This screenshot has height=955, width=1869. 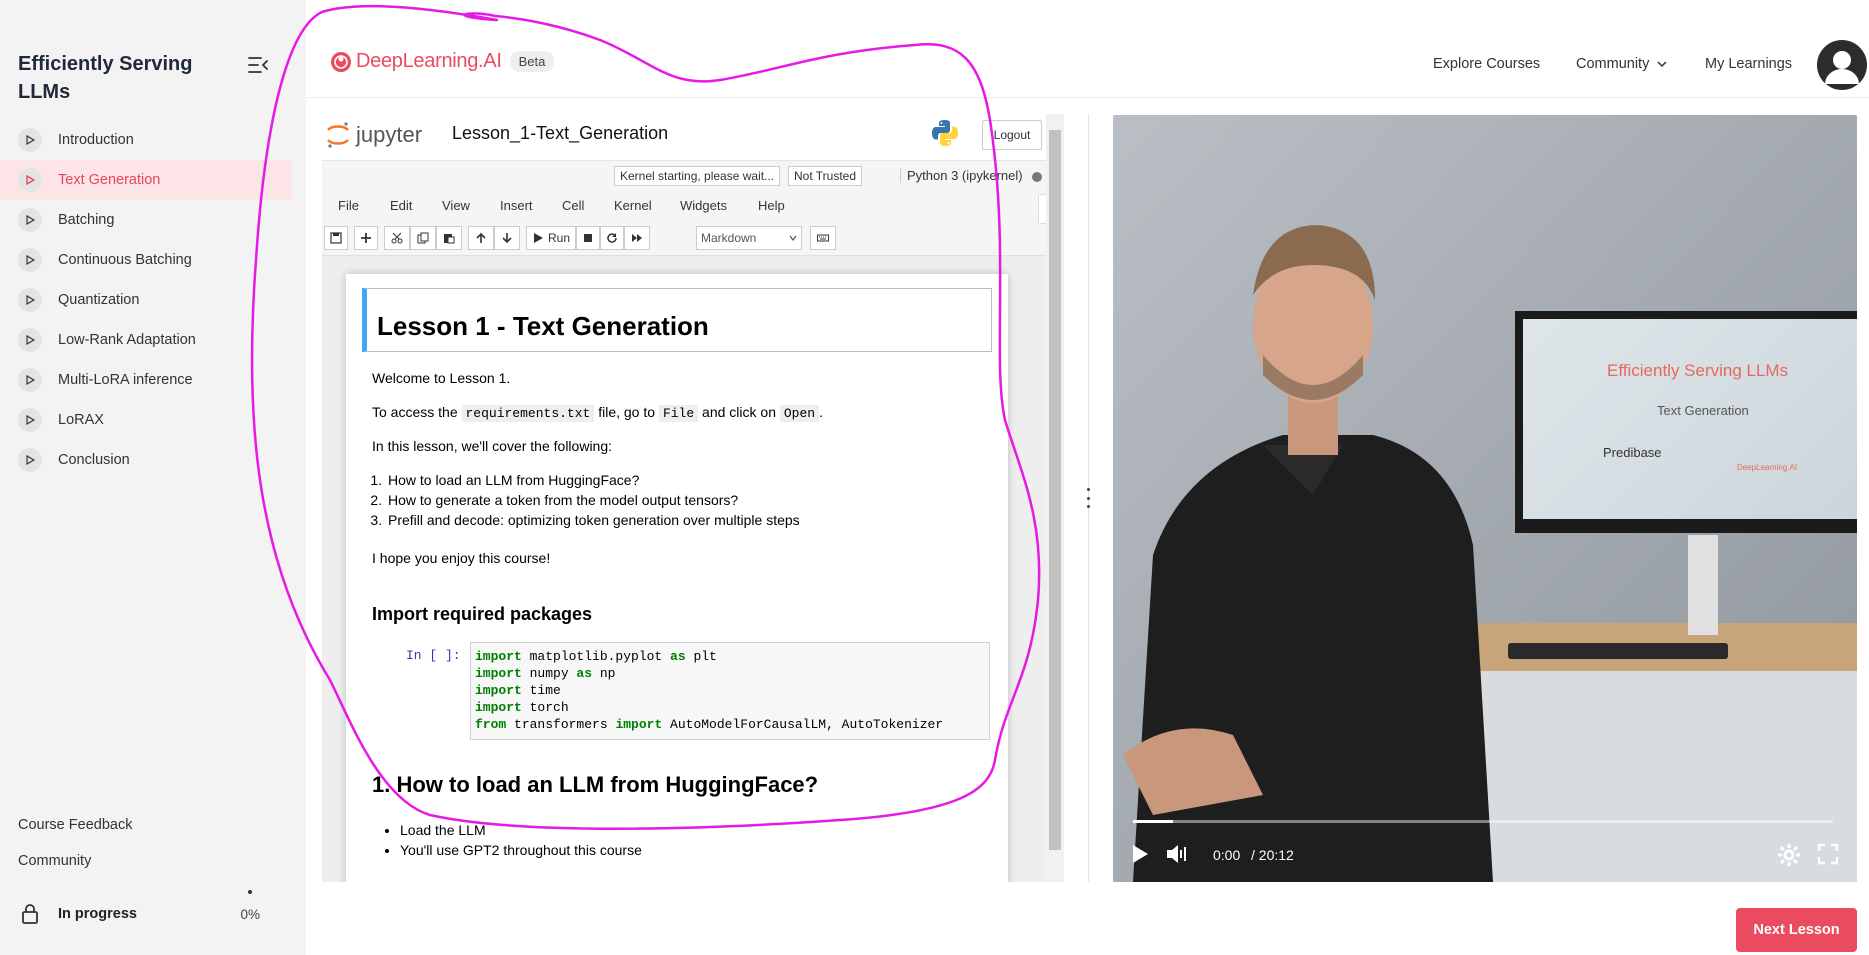 What do you see at coordinates (482, 614) in the screenshot?
I see `import-heading: Import required packages` at bounding box center [482, 614].